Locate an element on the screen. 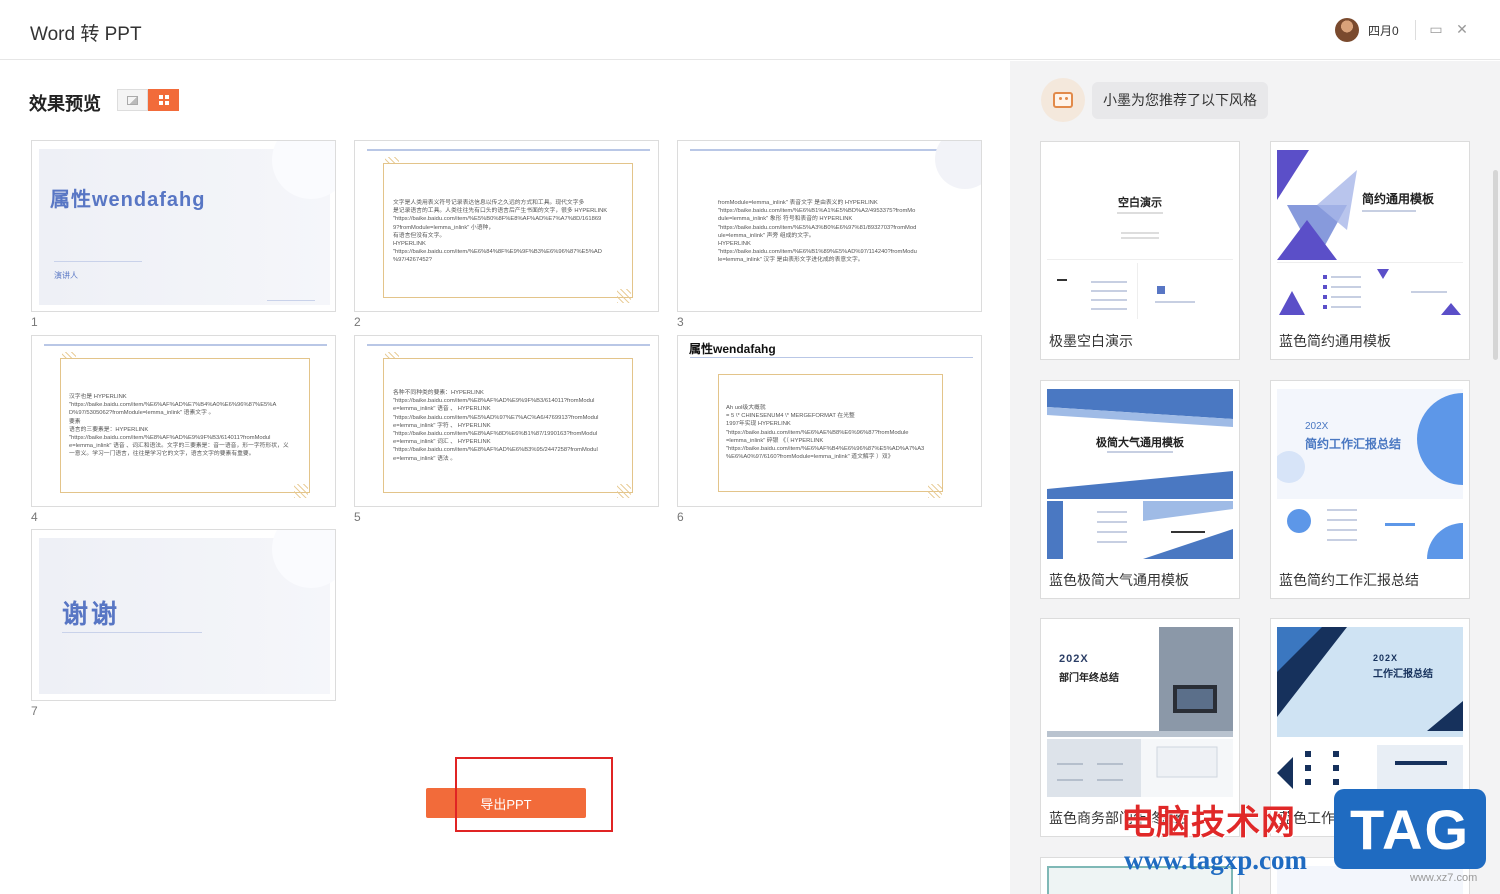  template-label: 蓝色极简大气通用模板 is located at coordinates (1119, 580).